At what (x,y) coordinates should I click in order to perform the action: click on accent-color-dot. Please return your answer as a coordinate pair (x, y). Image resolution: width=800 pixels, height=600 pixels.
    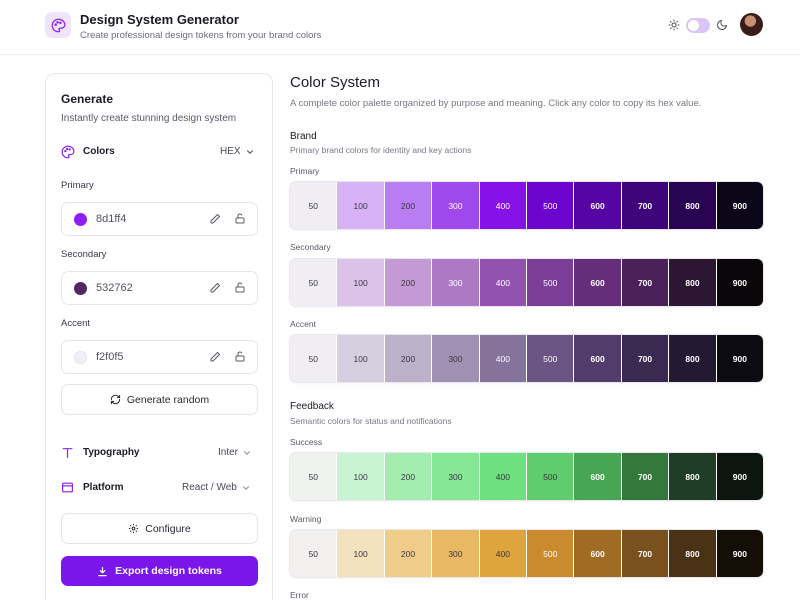
    Looking at the image, I should click on (80, 357).